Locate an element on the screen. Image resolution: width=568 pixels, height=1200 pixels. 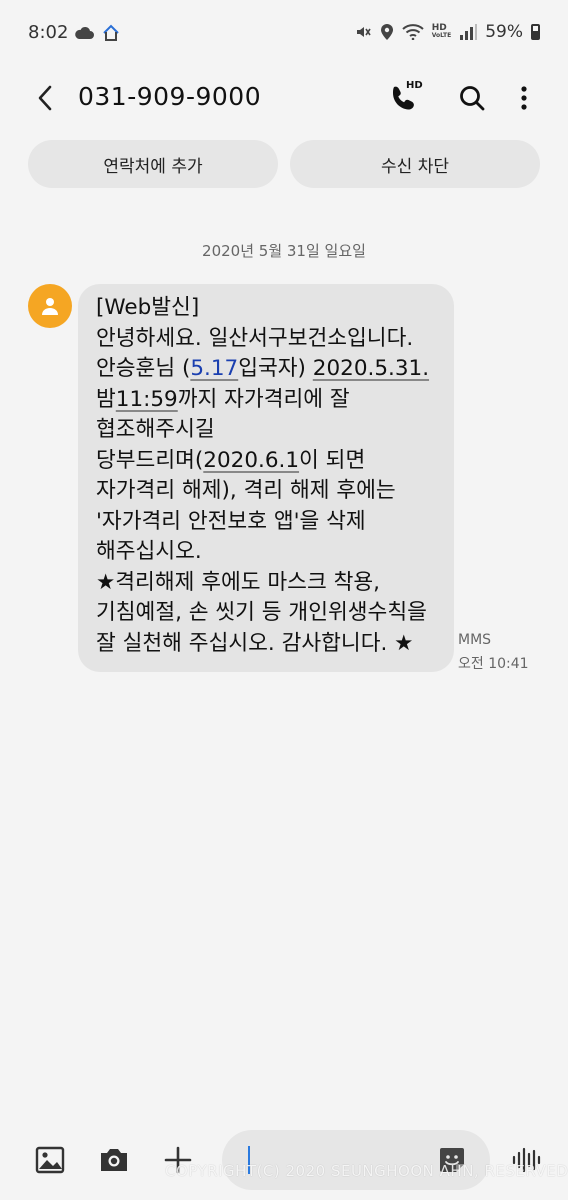
message-line: 밤11:59까지 자가격리에 잘 is located at coordinates (270, 400).